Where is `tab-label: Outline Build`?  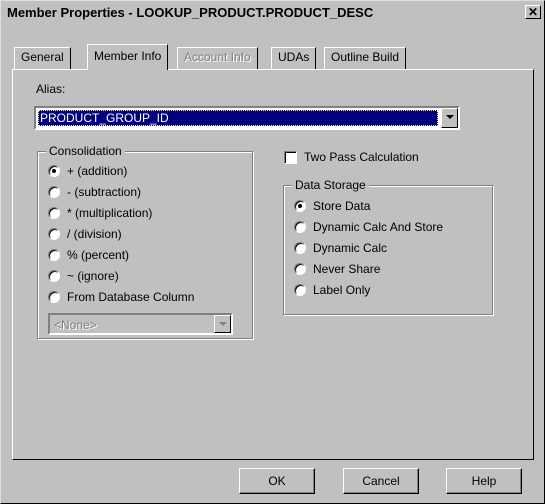
tab-label: Outline Build is located at coordinates (365, 57).